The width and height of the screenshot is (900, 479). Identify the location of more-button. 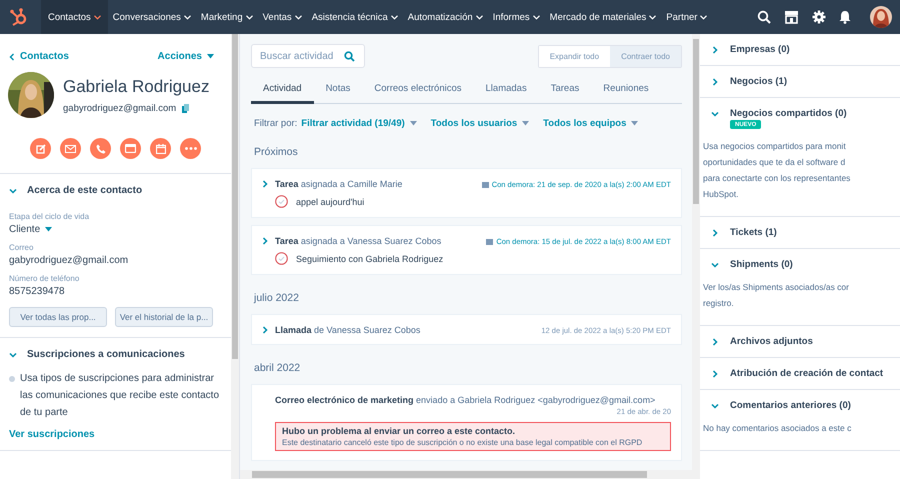
(190, 148).